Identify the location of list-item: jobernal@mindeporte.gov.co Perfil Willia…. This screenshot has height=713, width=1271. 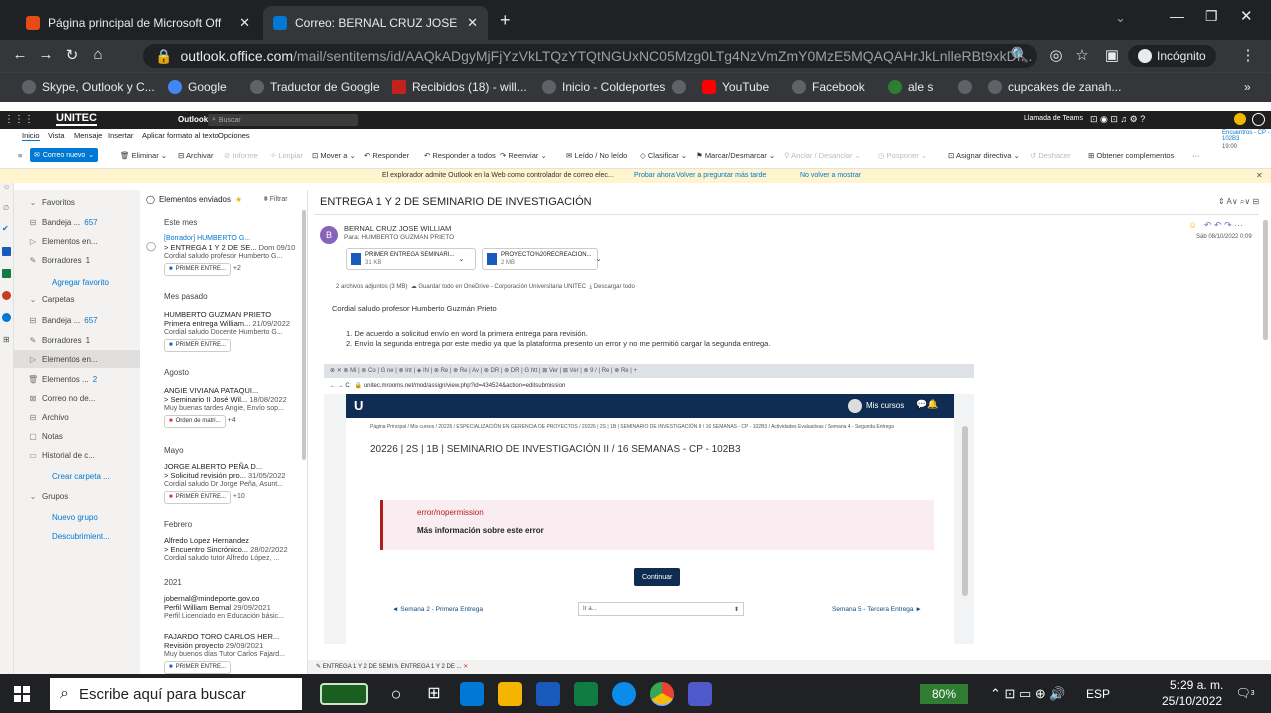
(221, 607).